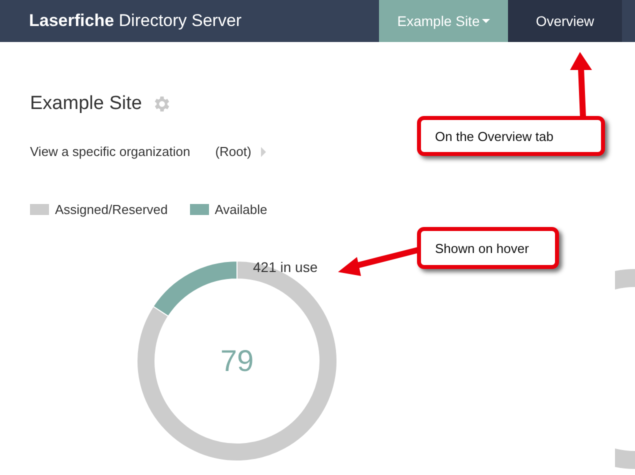 Image resolution: width=635 pixels, height=475 pixels. Describe the element at coordinates (241, 209) in the screenshot. I see `legend-label: Available` at that location.